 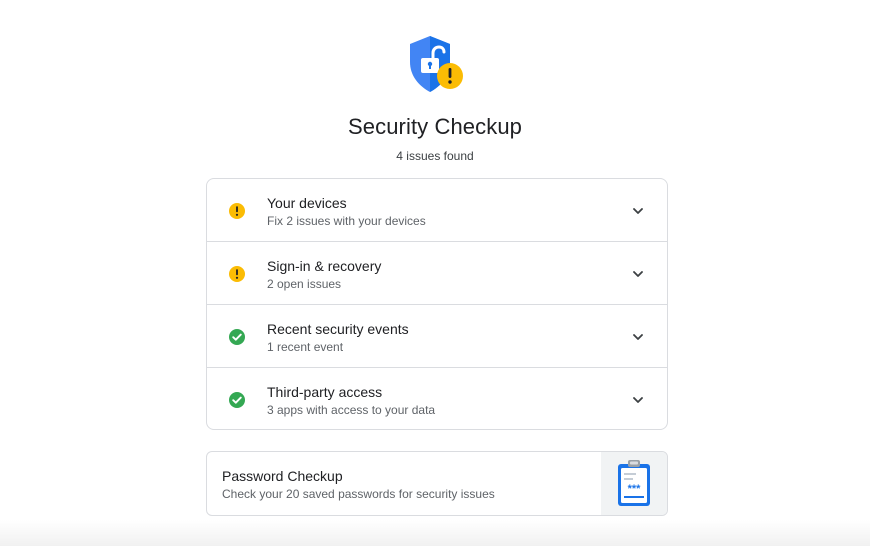 I want to click on issue-title: Recent security events, so click(x=338, y=329).